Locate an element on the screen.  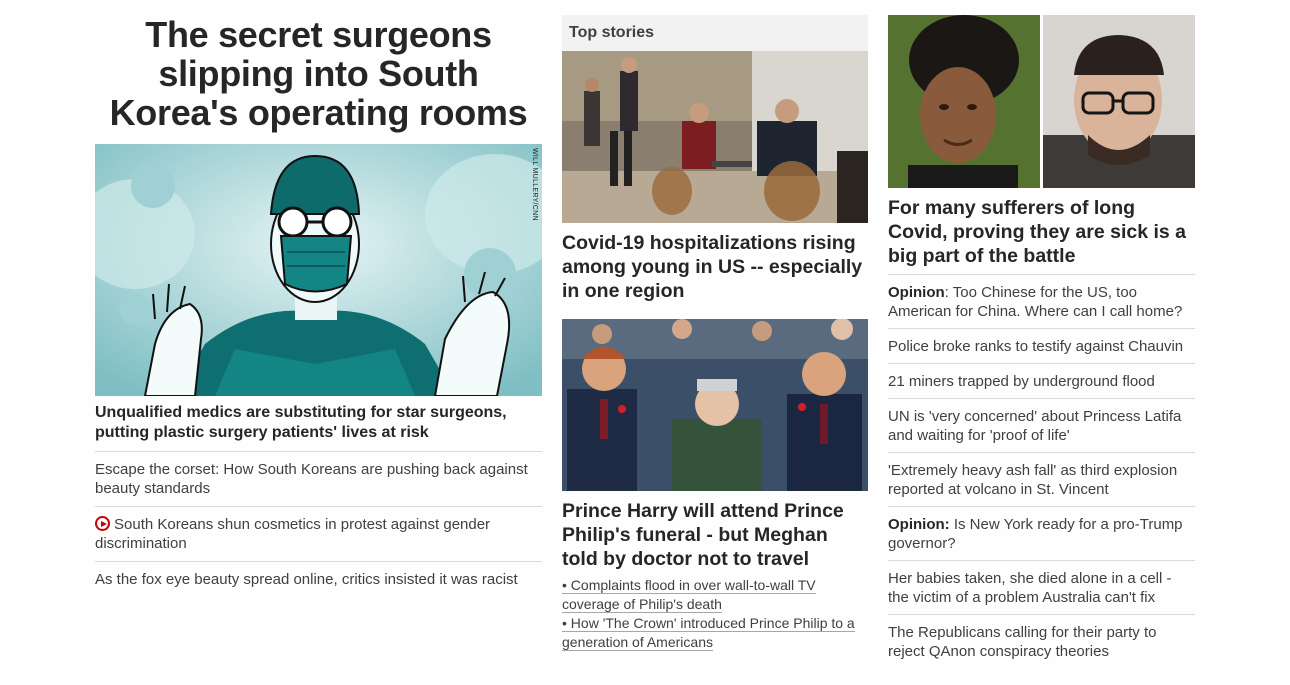
opinion-label: Opinion: is located at coordinates (919, 524).